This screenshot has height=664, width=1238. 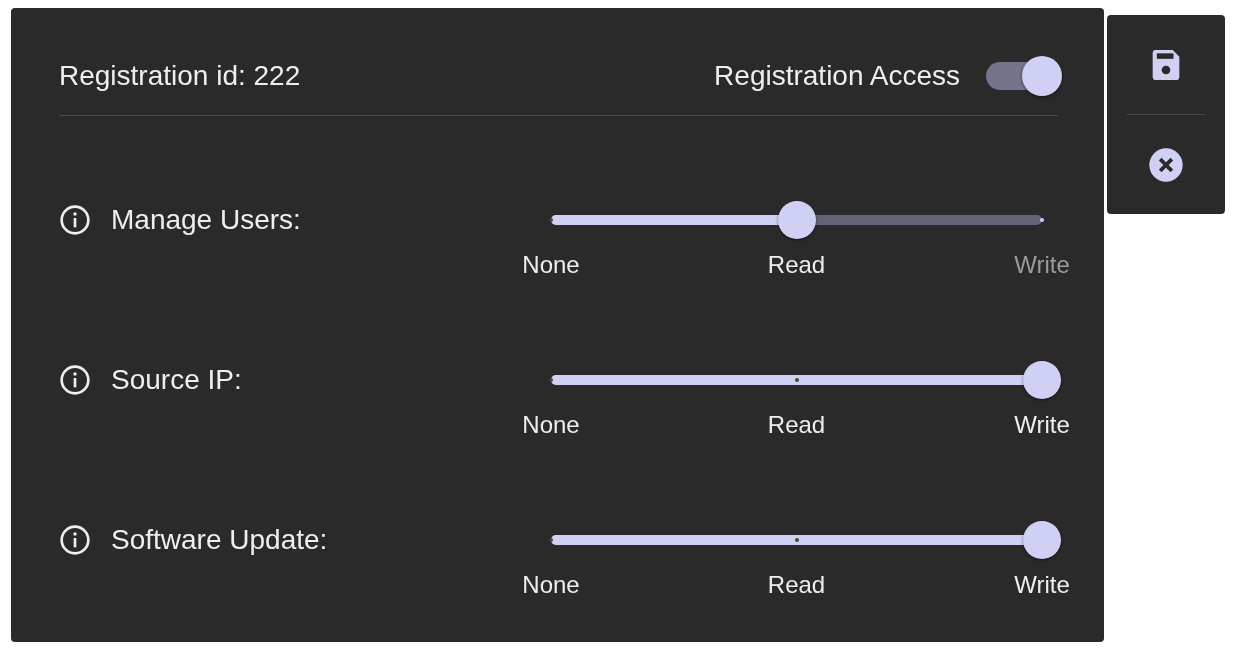 I want to click on permission-label: Source IP:, so click(x=176, y=380).